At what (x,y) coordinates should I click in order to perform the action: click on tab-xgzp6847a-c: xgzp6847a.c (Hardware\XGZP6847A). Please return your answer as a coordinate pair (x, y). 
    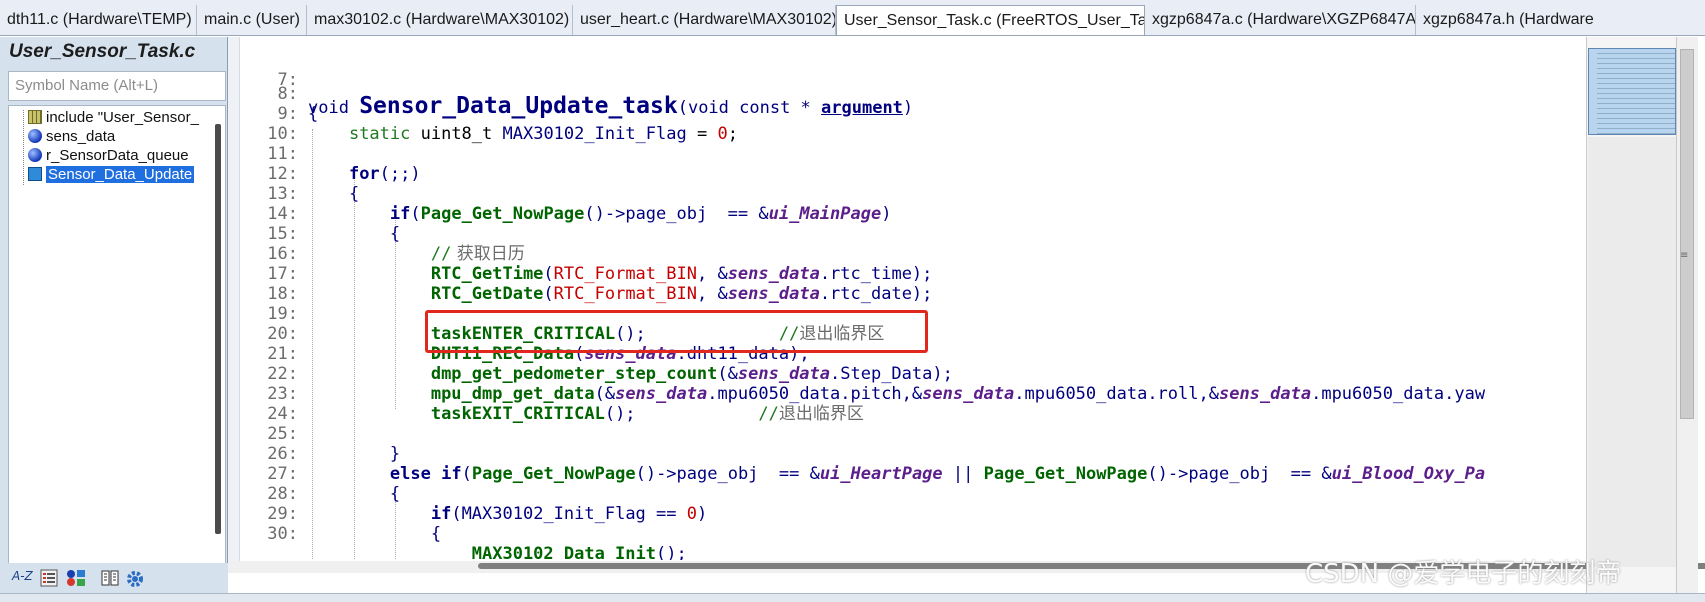
    Looking at the image, I should click on (1280, 20).